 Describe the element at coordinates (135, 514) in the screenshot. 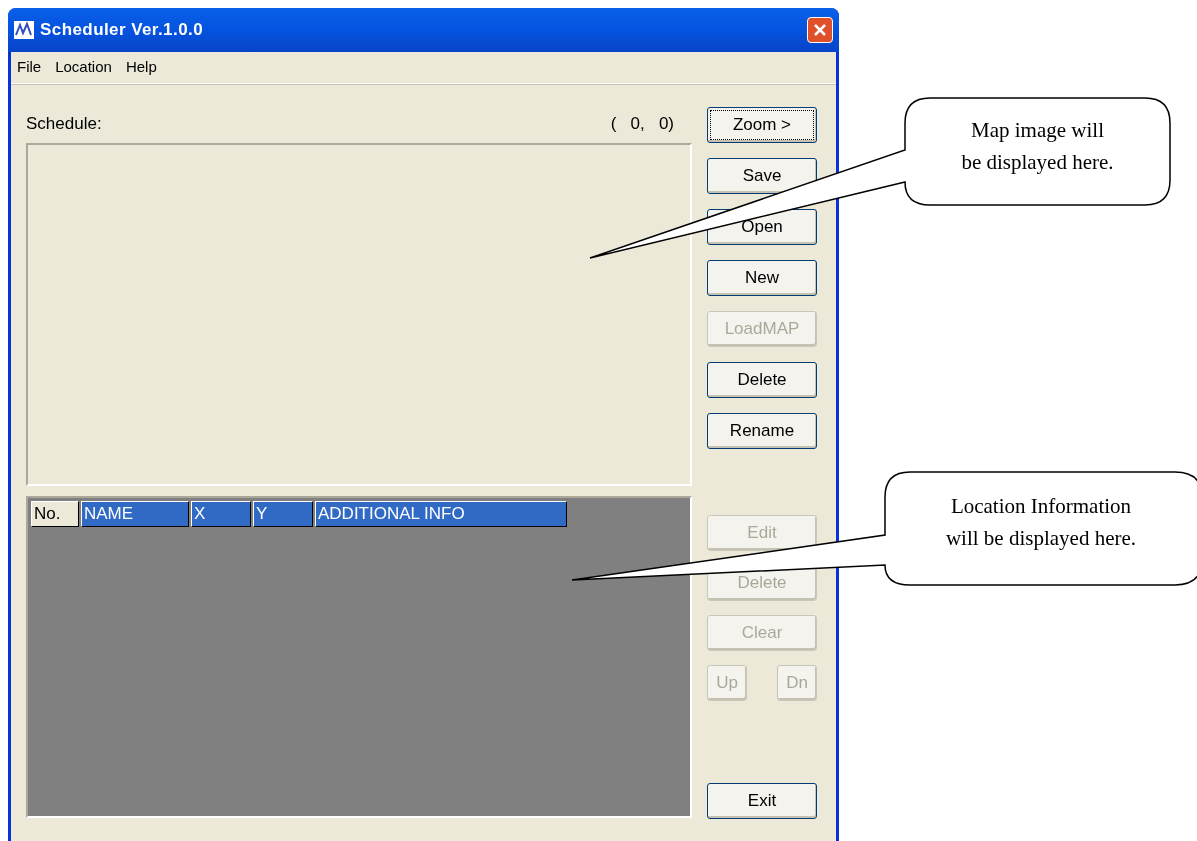

I see `column-header: NAME` at that location.